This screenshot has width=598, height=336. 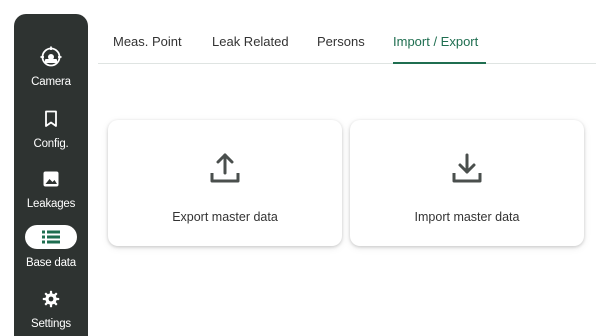 I want to click on sidebar-item-label: Base data, so click(x=51, y=263).